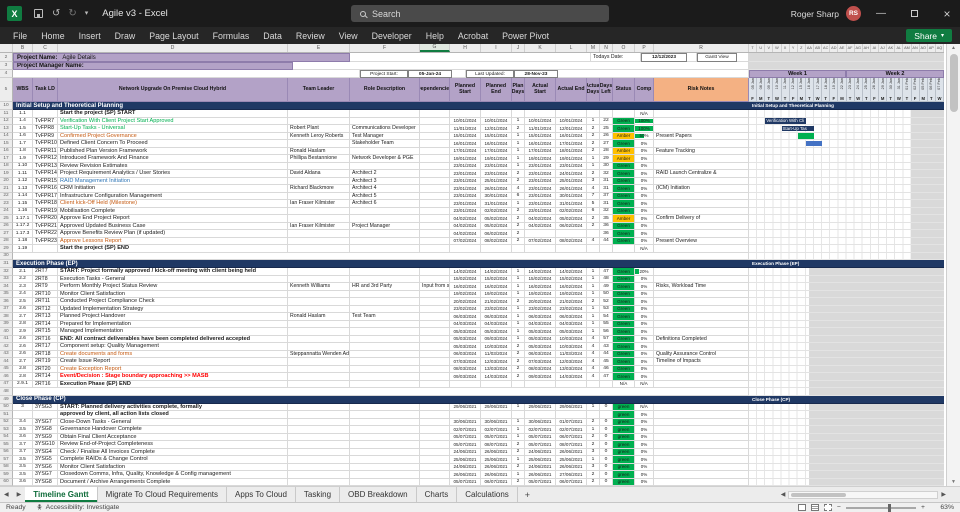  What do you see at coordinates (929, 35) in the screenshot?
I see `share-button: Share ▾` at bounding box center [929, 35].